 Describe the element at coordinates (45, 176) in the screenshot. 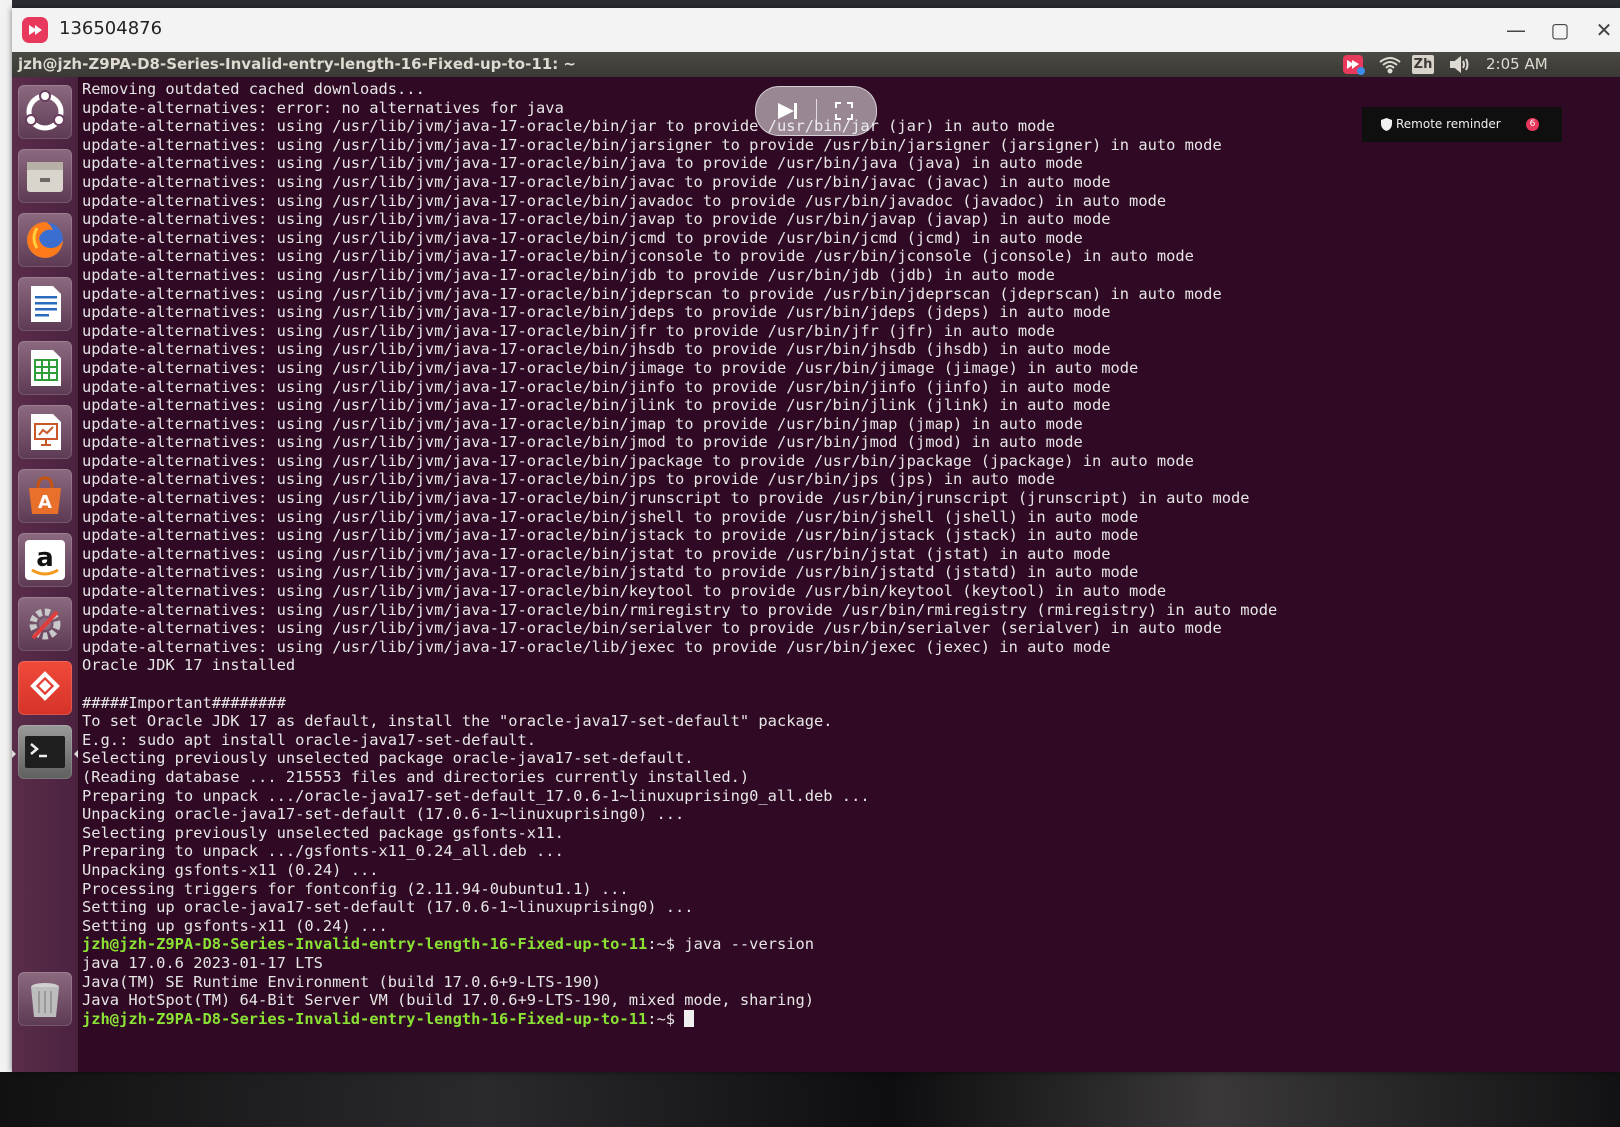

I see `files-icon` at that location.